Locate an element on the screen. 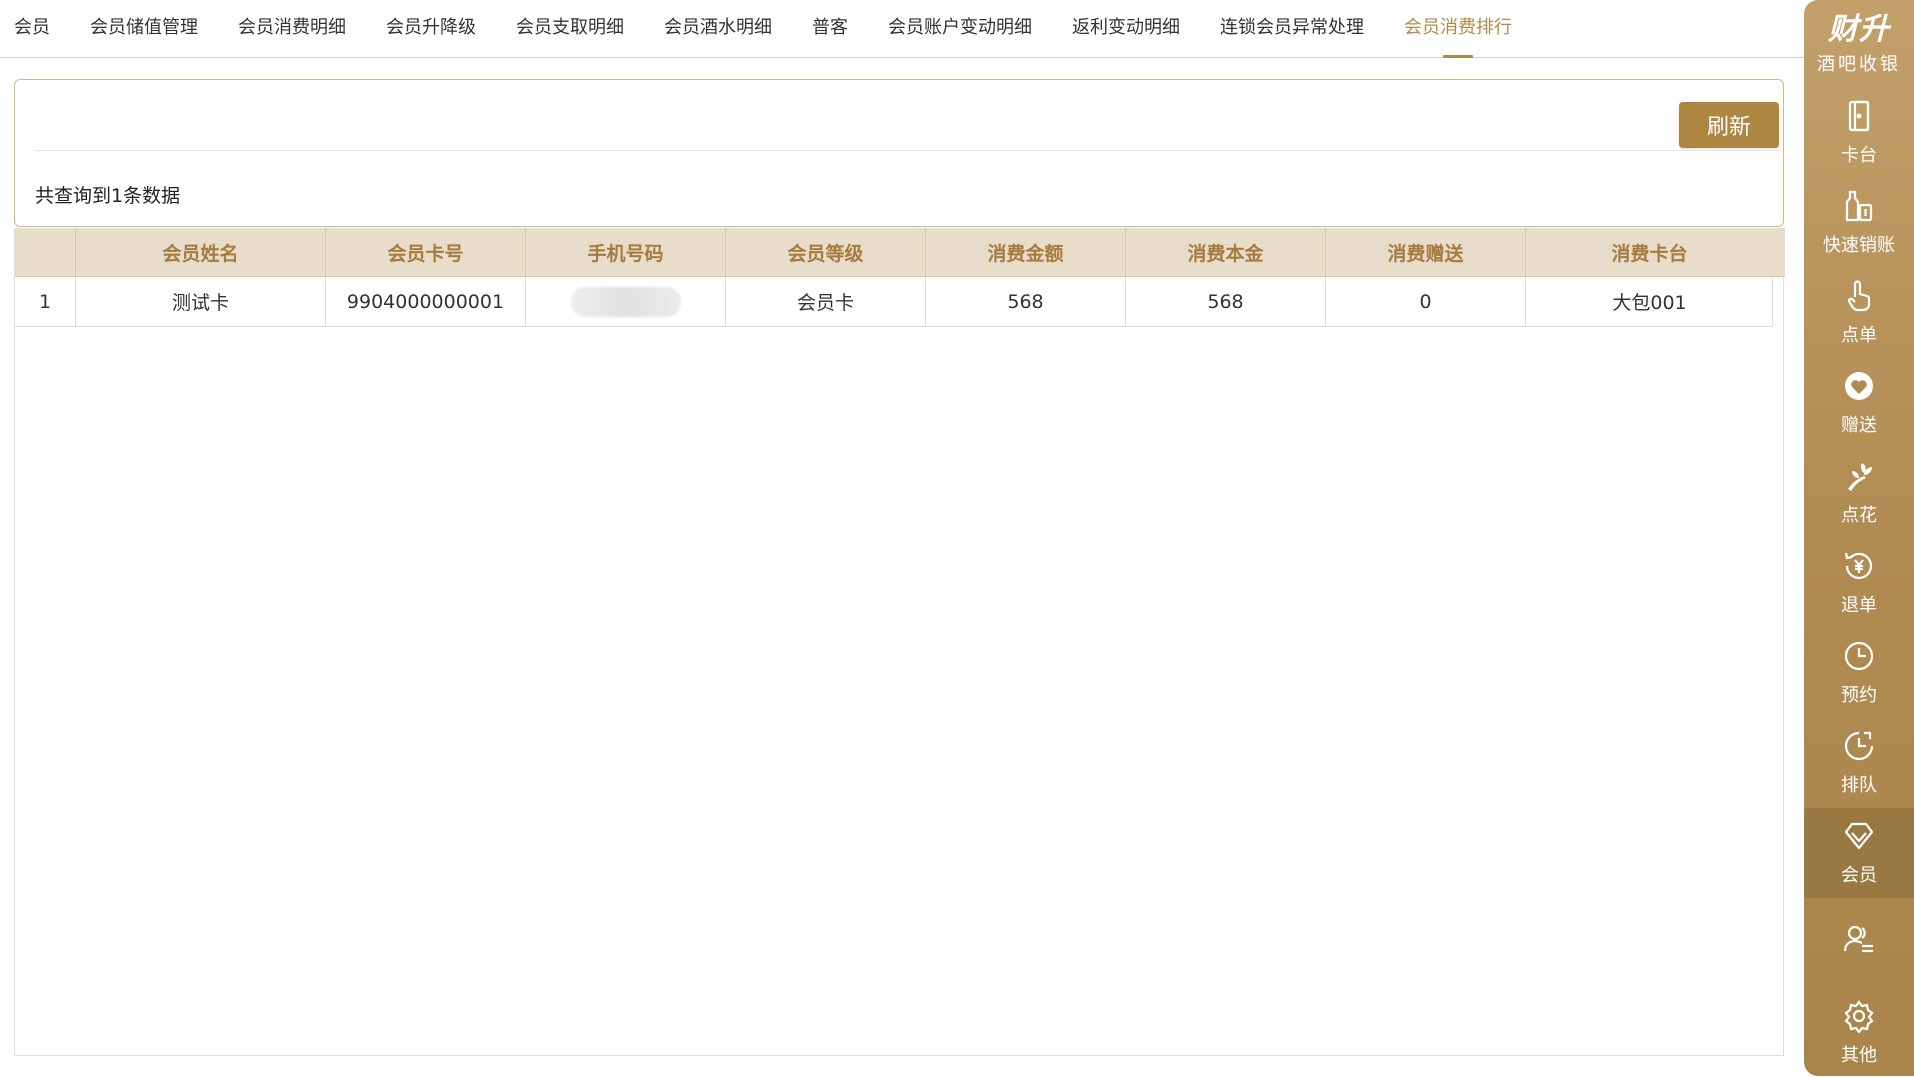 This screenshot has height=1078, width=1914. cell-index: 1 is located at coordinates (45, 301).